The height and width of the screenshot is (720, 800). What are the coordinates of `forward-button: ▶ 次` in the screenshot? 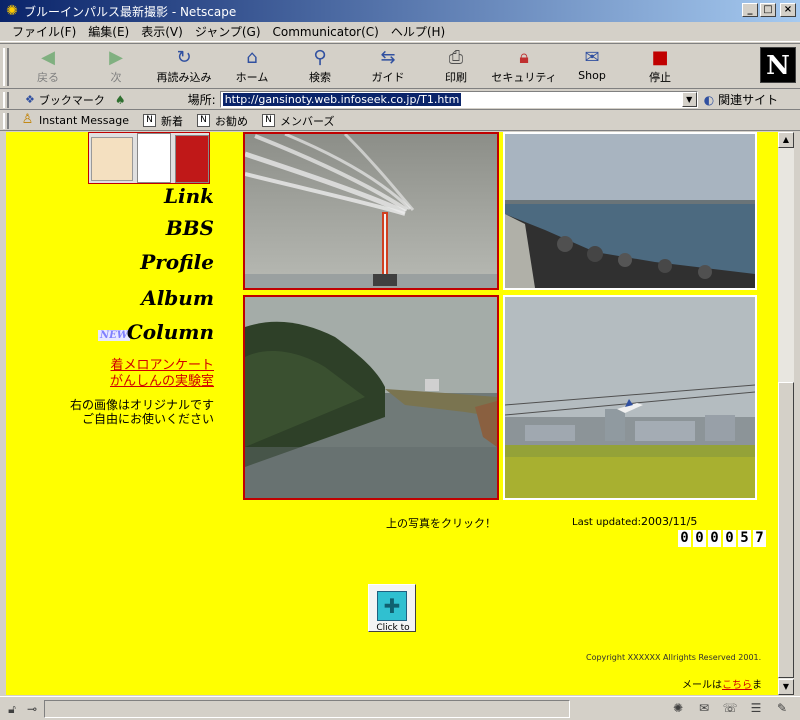 It's located at (116, 66).